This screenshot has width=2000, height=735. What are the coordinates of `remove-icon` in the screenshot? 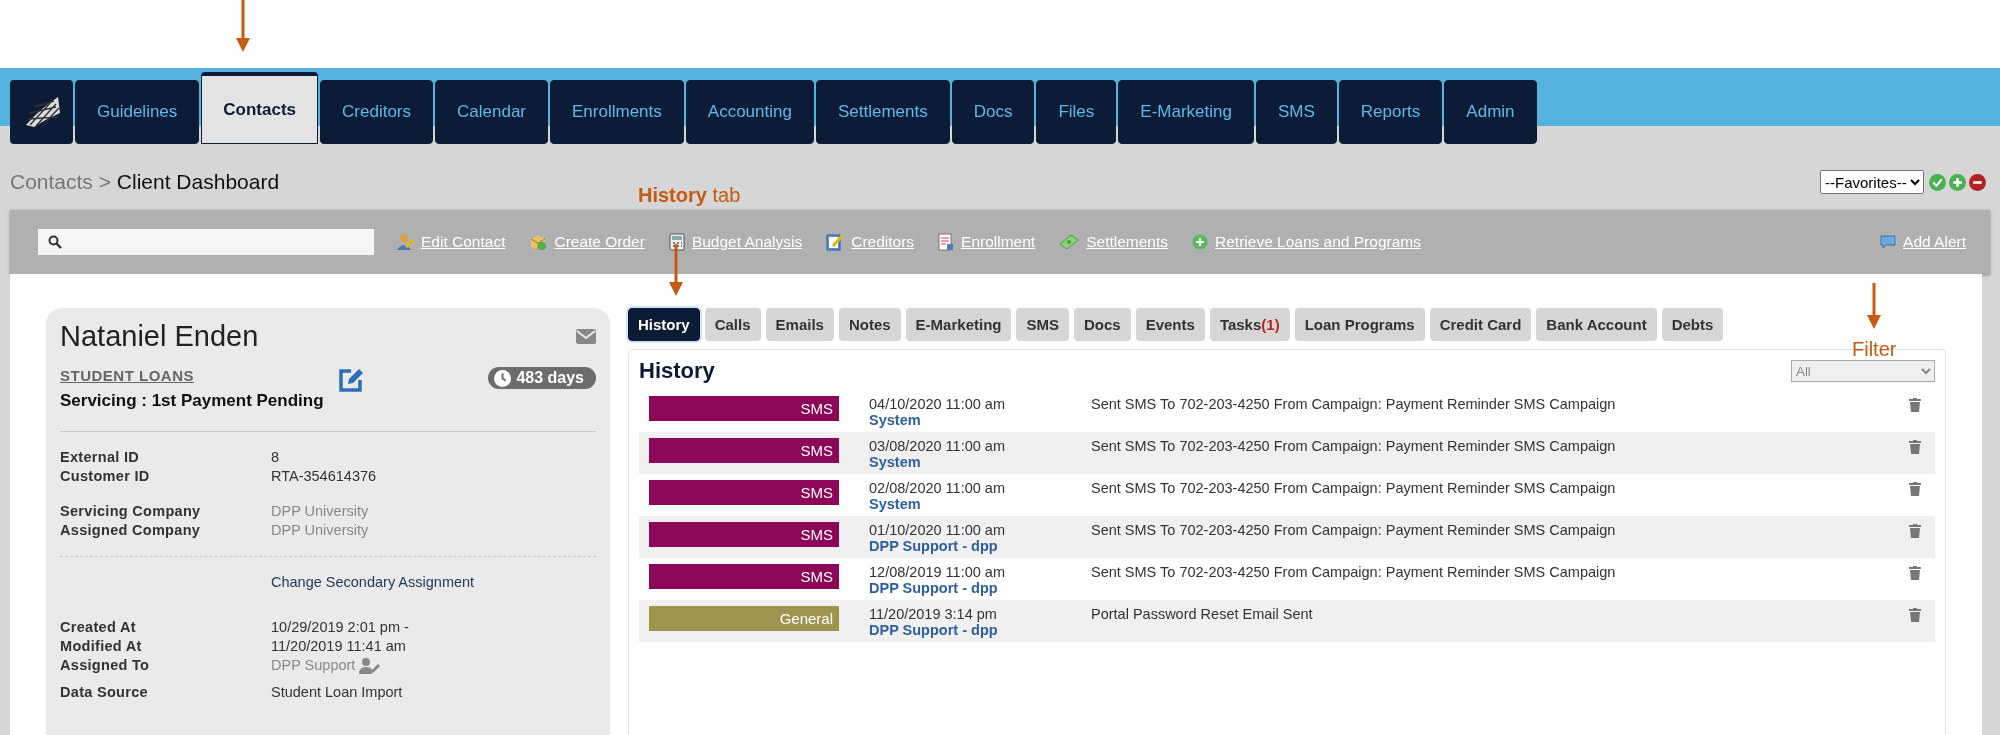 It's located at (1977, 182).